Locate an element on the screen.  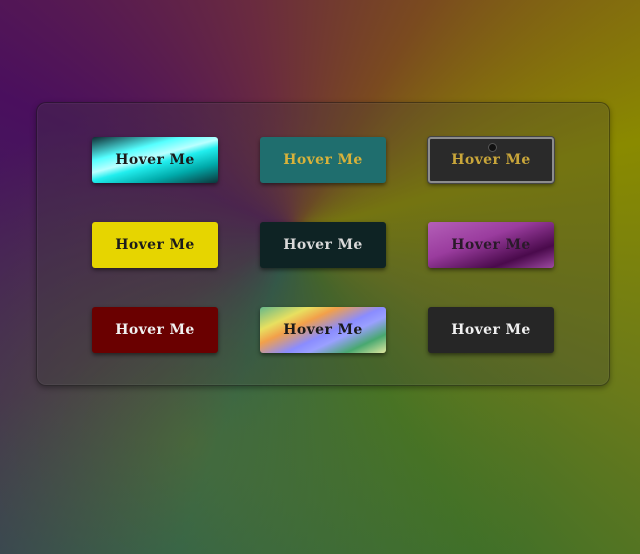
hover-button-charcoal: Hover Me is located at coordinates (491, 330).